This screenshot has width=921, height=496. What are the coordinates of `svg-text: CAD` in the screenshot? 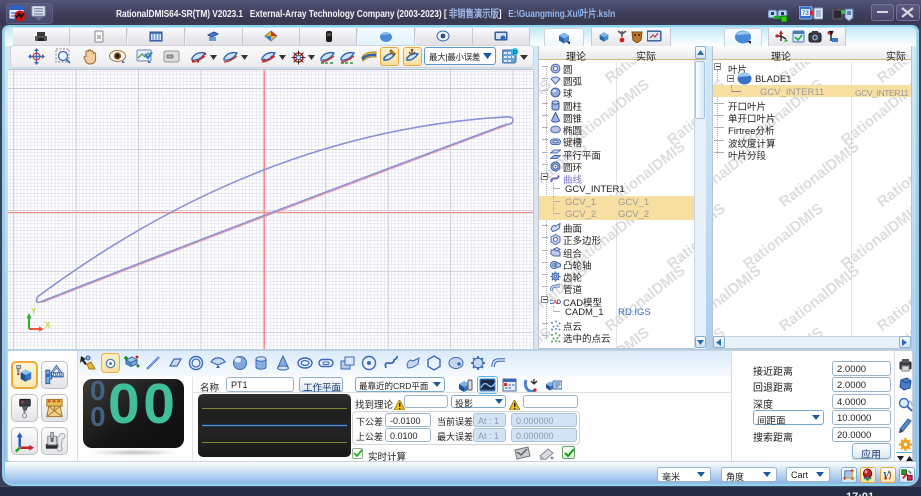 It's located at (555, 303).